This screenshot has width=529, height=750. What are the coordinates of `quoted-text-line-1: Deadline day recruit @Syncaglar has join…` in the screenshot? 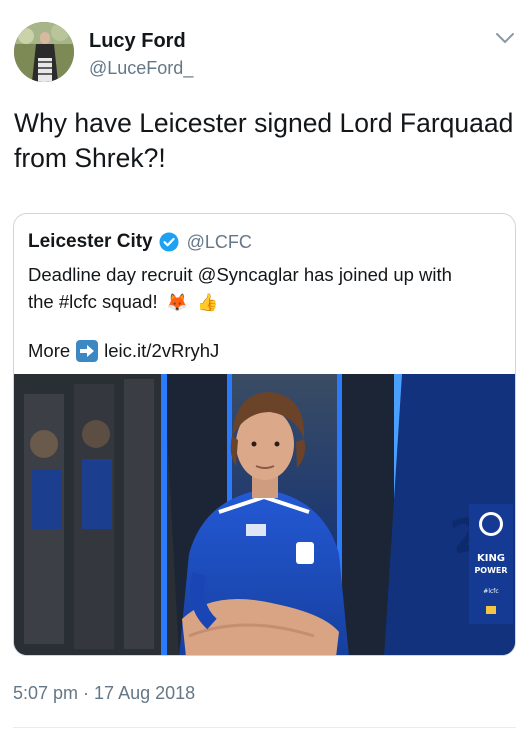 It's located at (240, 274).